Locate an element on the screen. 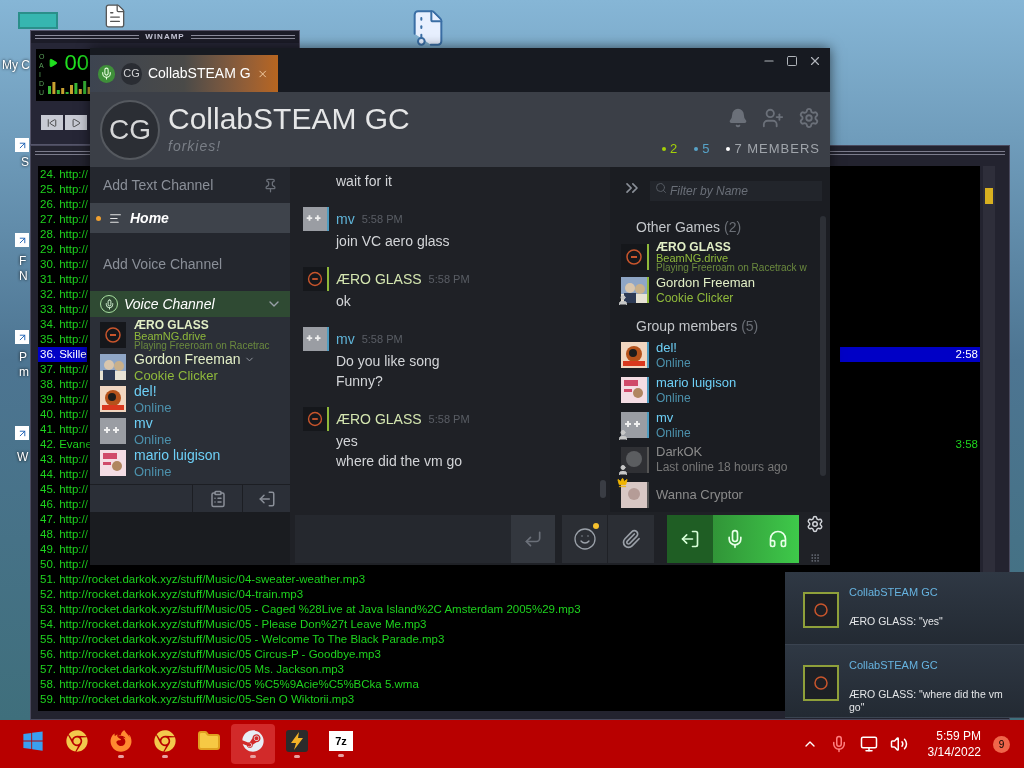 The width and height of the screenshot is (1024, 768). track-title: 40. http:// is located at coordinates (63, 414).